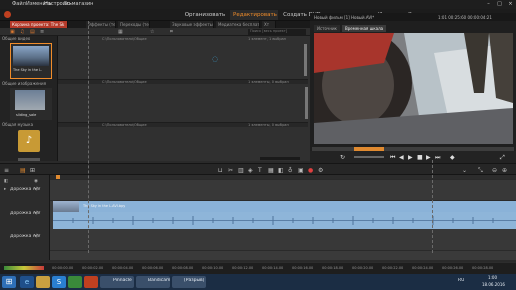 The image size is (516, 290). Describe the element at coordinates (461, 280) in the screenshot. I see `language-indicator: RU` at that location.